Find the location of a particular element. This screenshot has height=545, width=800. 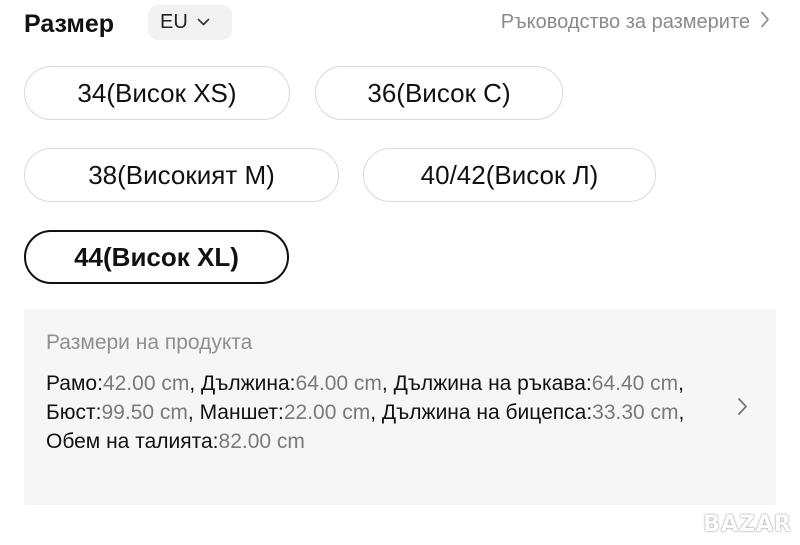

size-option-36: 36(Висок С) is located at coordinates (439, 93).